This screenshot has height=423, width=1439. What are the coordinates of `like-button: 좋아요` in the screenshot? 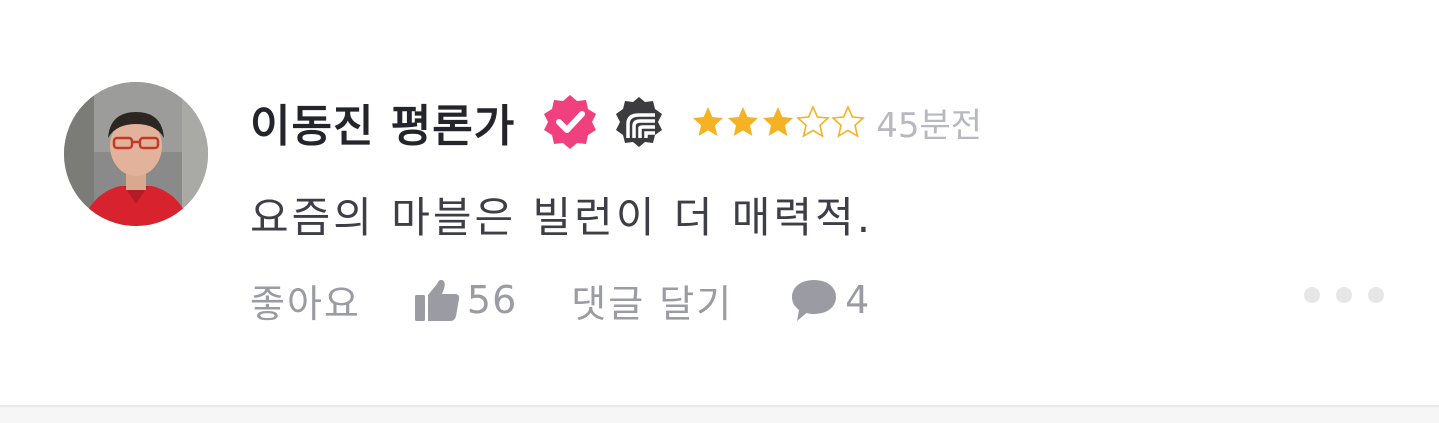 It's located at (305, 300).